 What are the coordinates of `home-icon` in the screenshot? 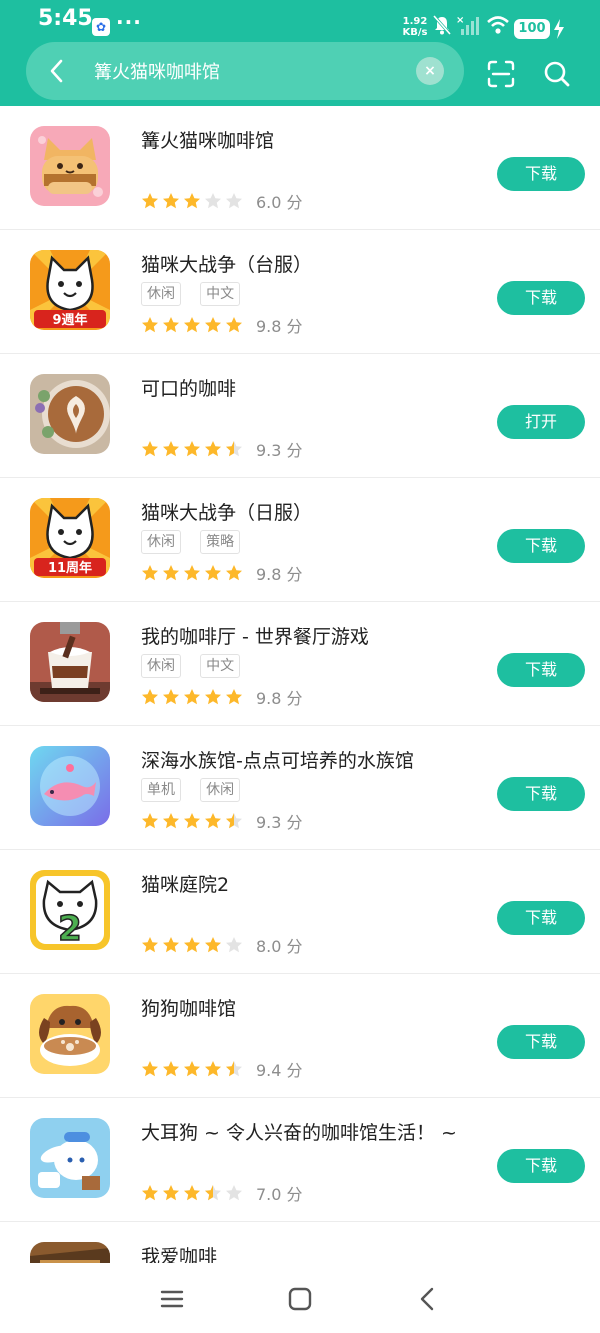 It's located at (300, 1299).